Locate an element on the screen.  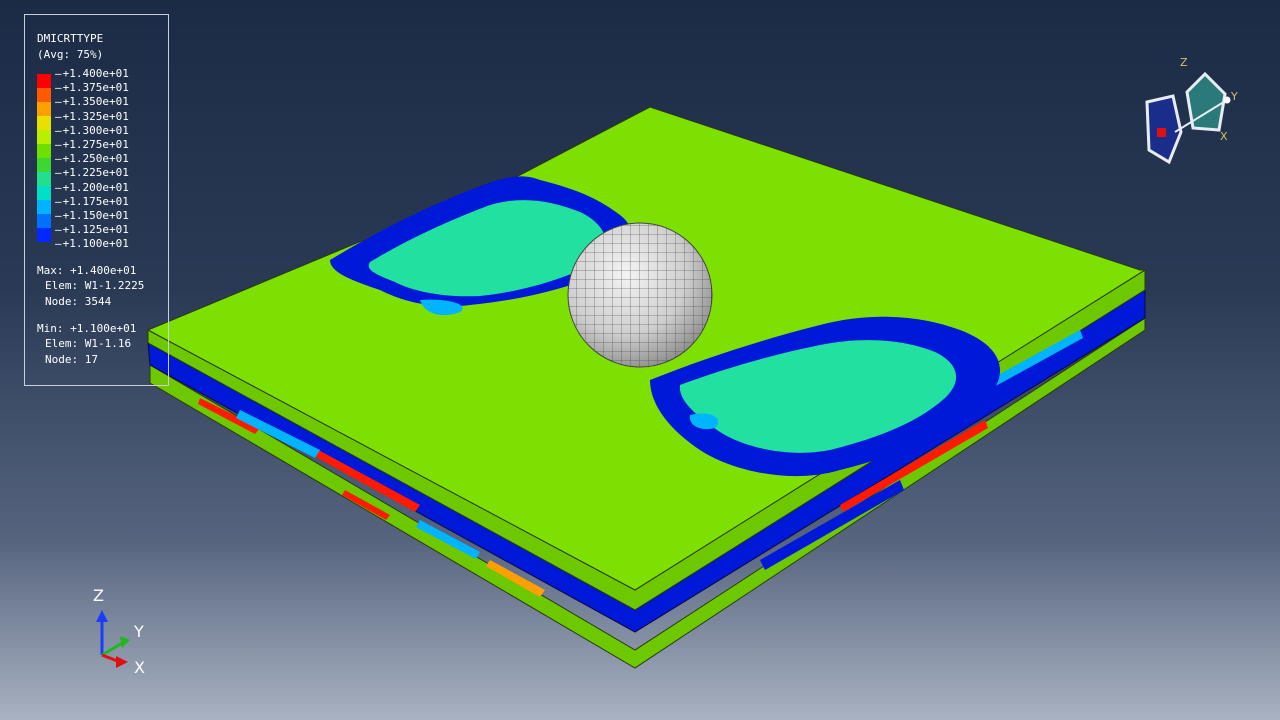
legend-tick-label: +1.250e+01 is located at coordinates (92, 159).